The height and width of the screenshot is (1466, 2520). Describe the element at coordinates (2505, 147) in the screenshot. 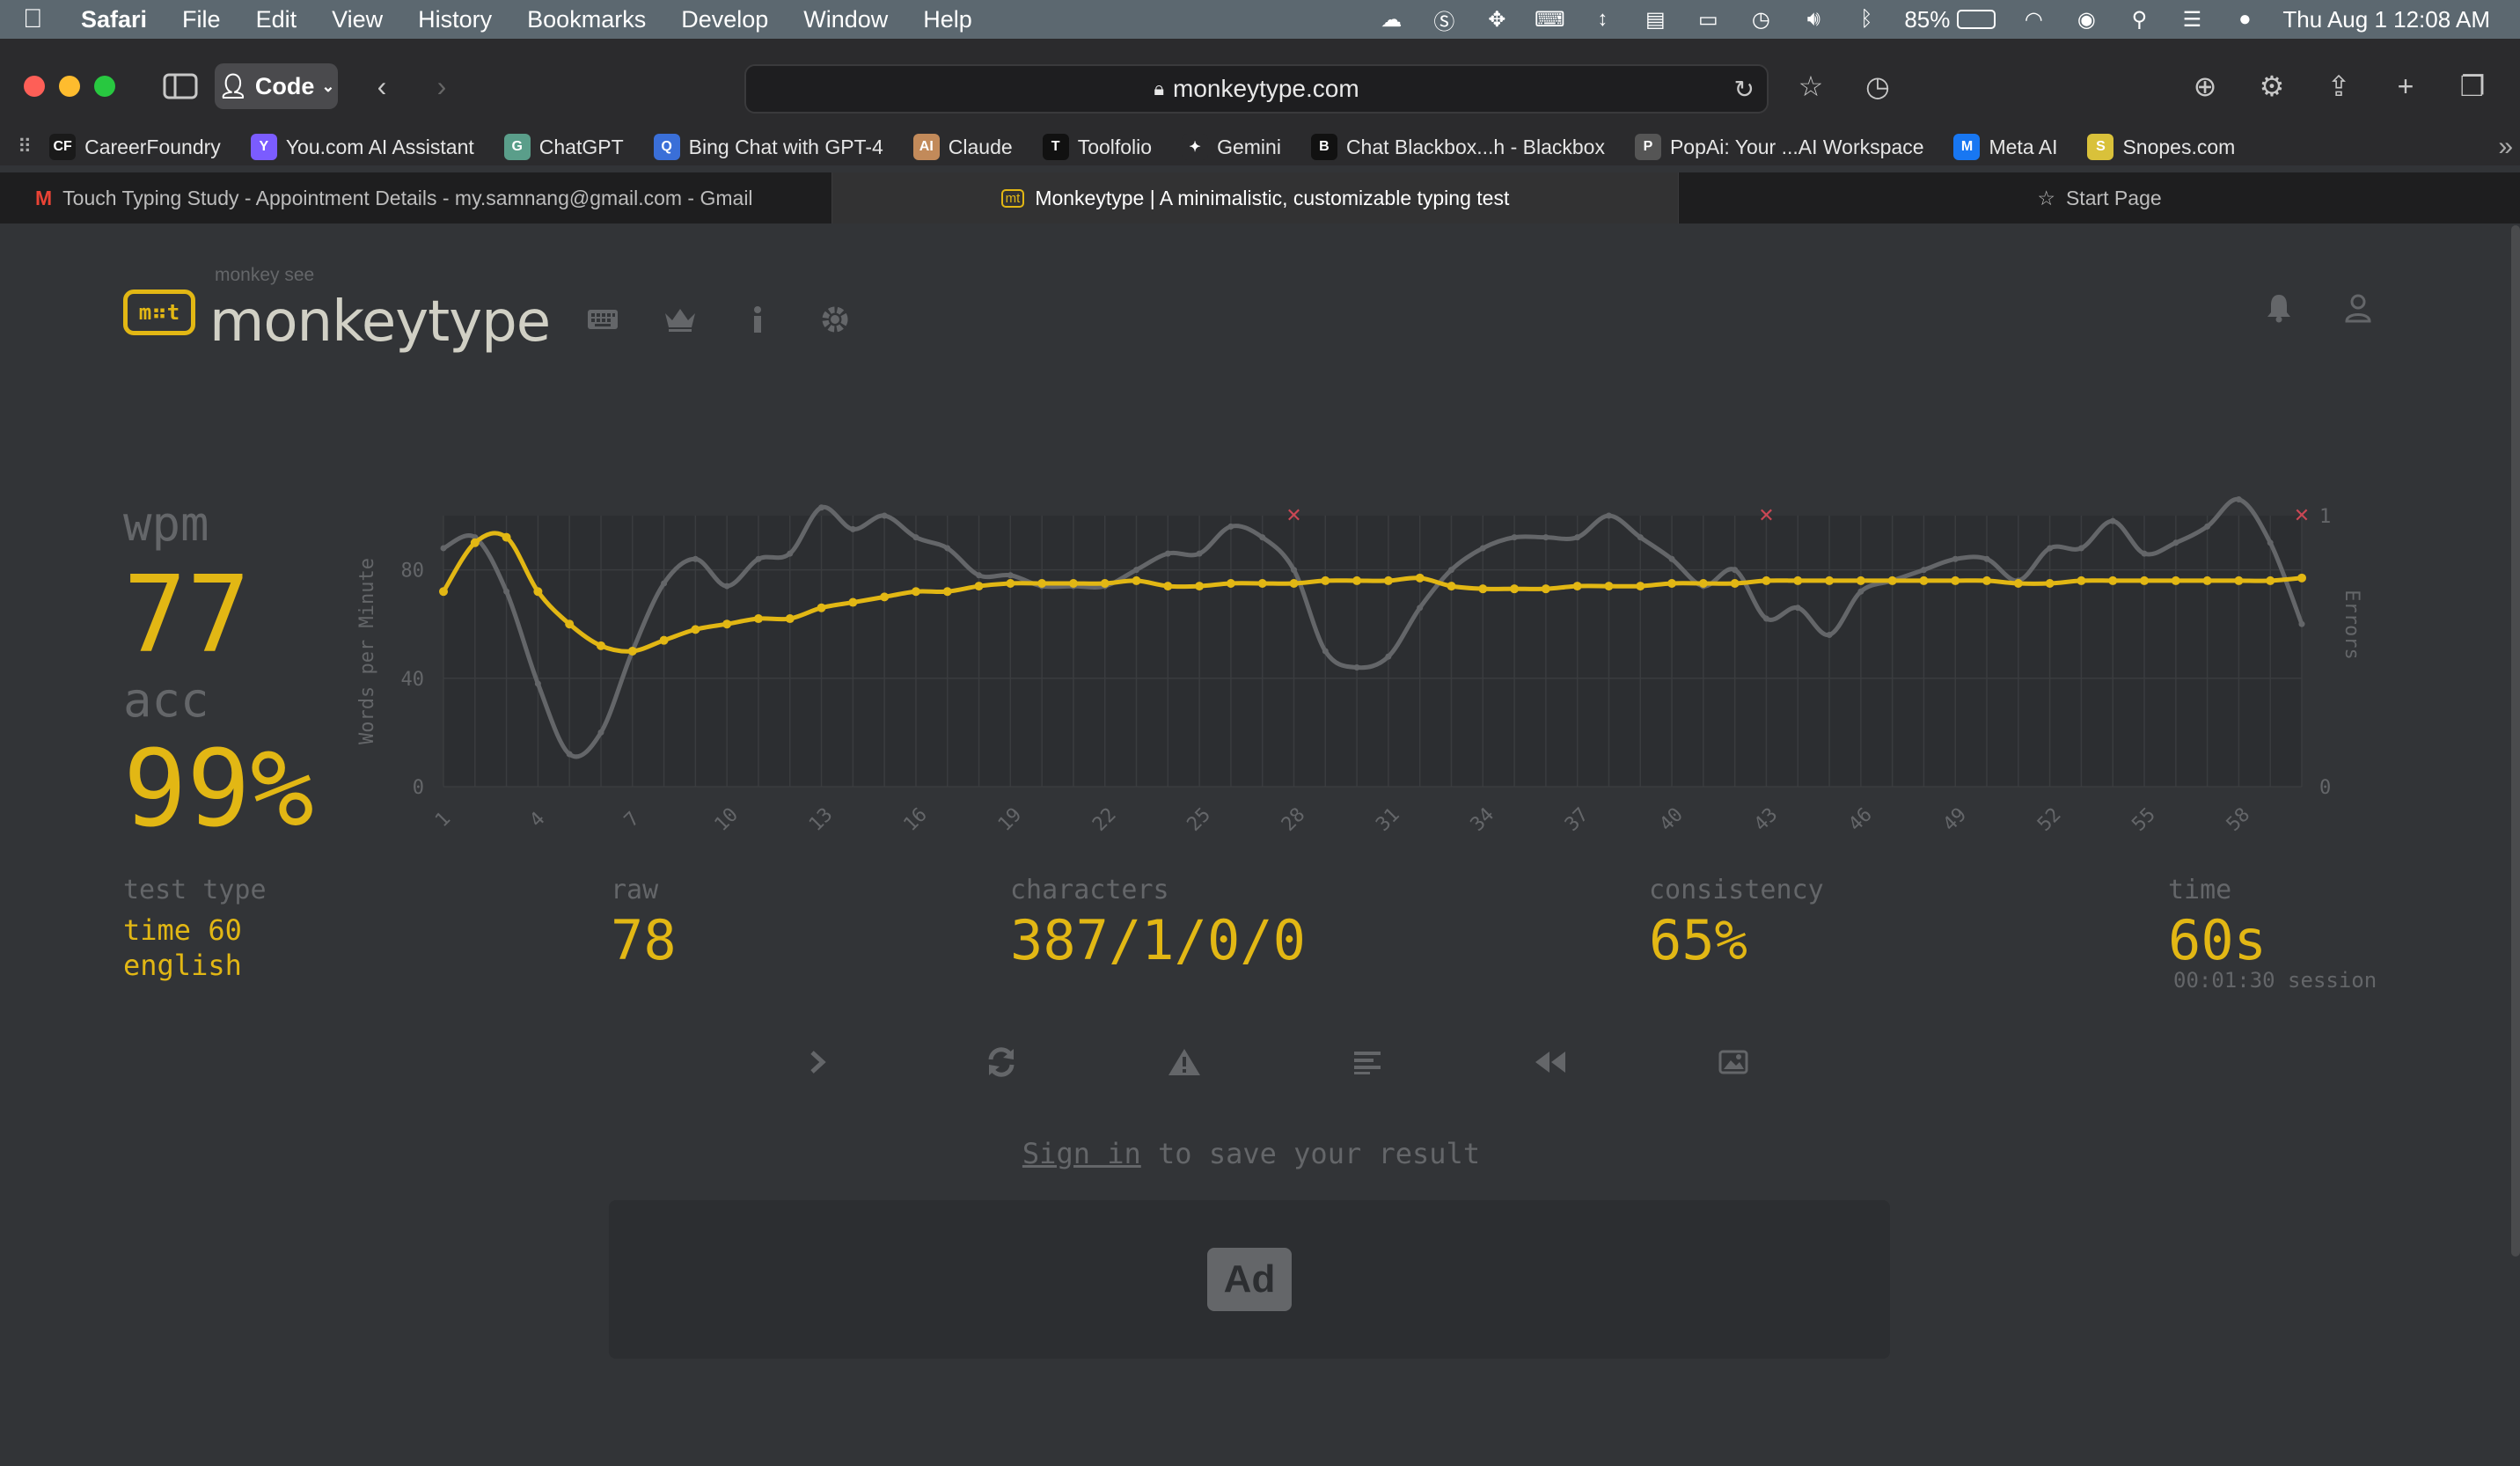

I see `bookmarks-overflow-icon: »` at that location.